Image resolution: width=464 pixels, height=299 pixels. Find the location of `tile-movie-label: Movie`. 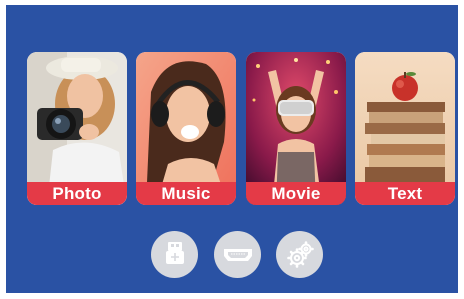

tile-movie-label: Movie is located at coordinates (296, 193).